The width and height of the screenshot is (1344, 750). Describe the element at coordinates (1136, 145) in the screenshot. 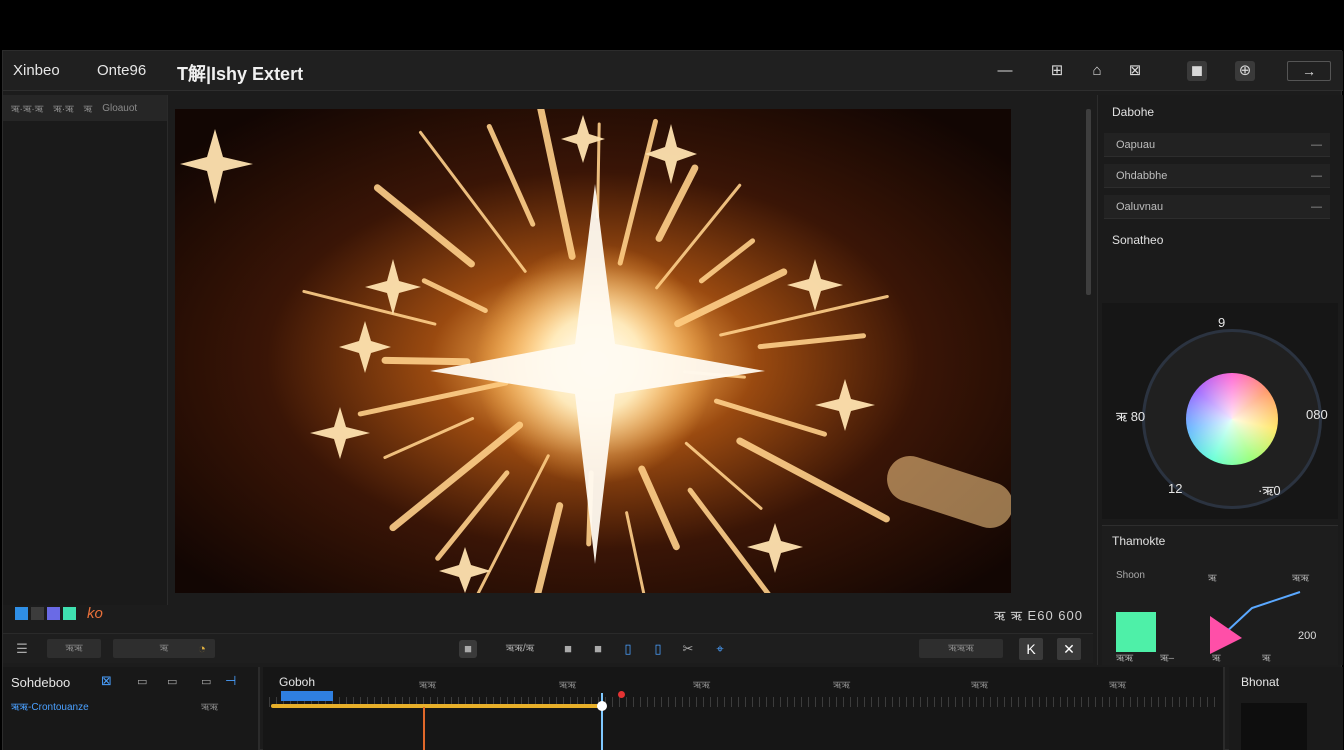

I see `row-1-label: Oapuau` at that location.